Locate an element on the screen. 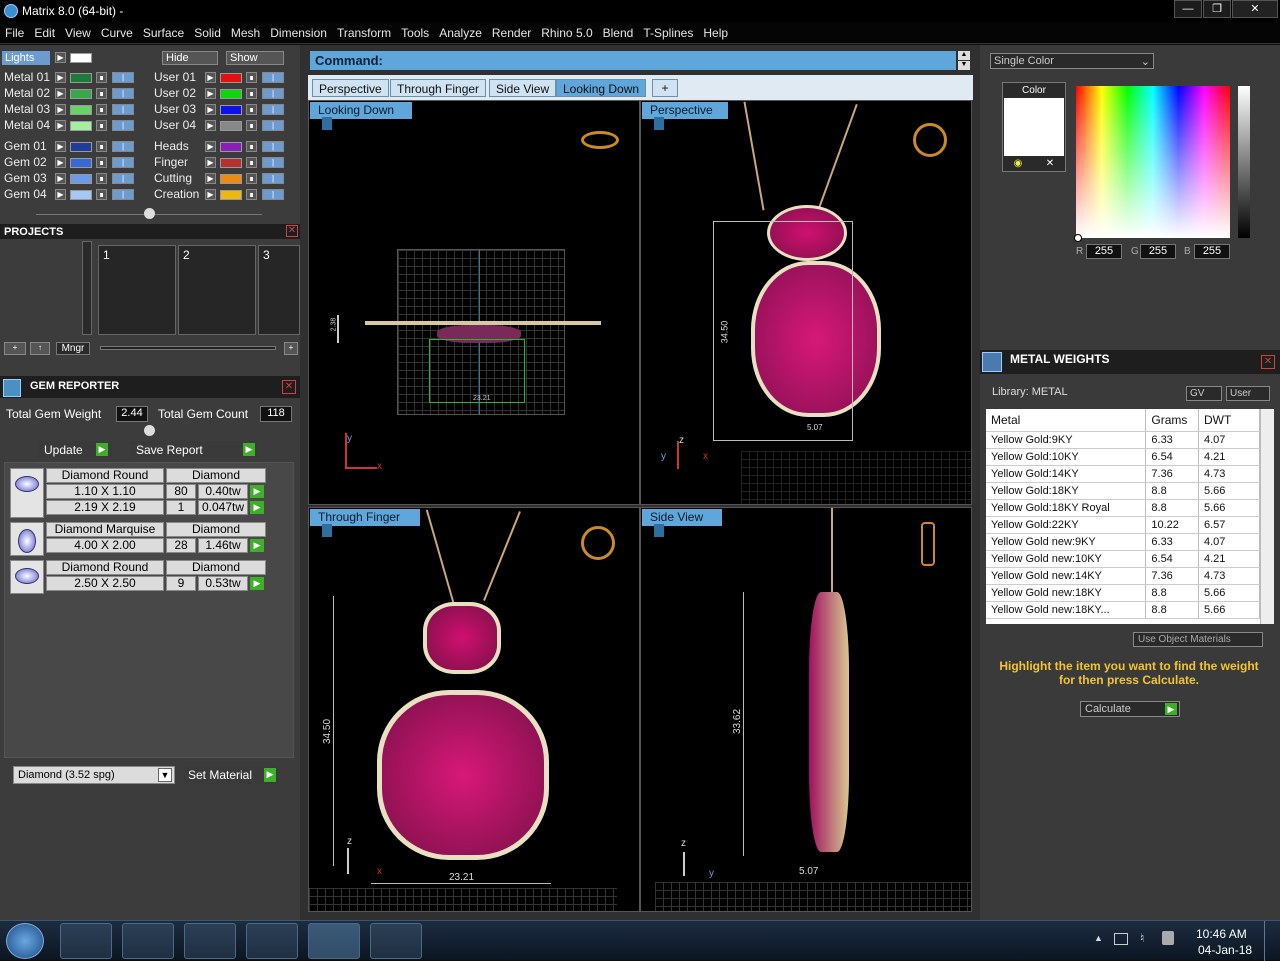  project-slot-3: 3 is located at coordinates (279, 290).